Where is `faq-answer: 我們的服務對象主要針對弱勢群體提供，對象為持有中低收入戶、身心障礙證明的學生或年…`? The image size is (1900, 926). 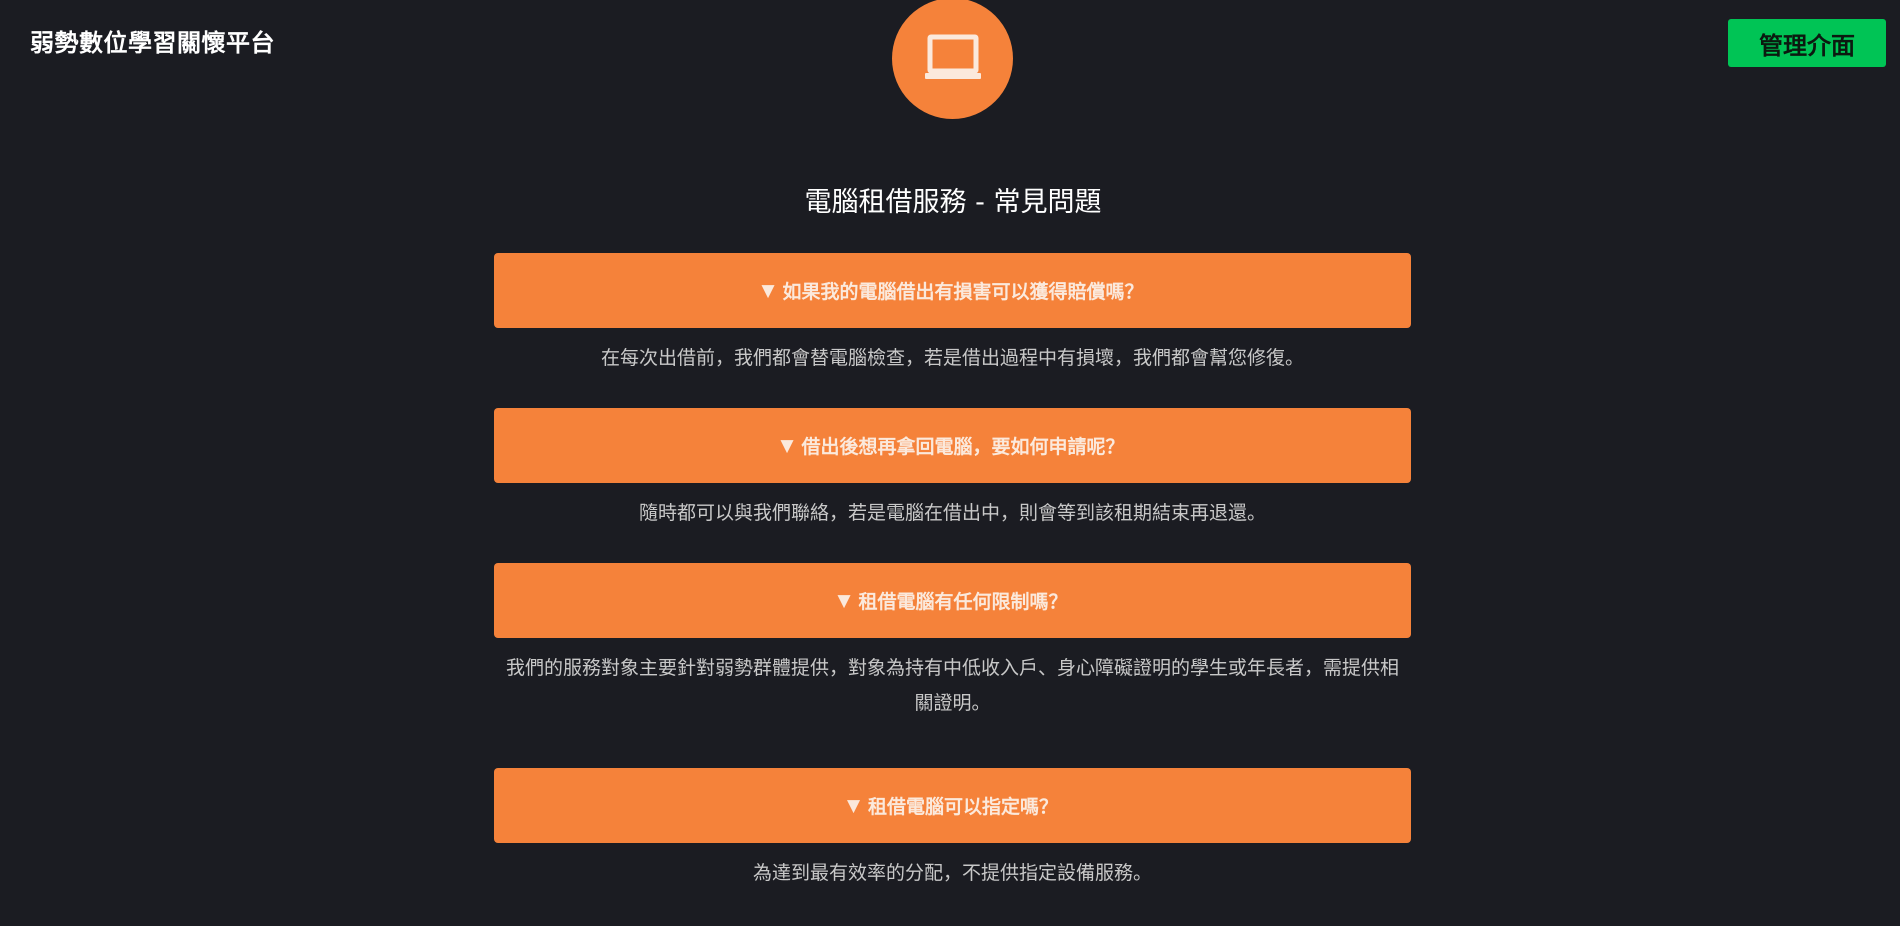
faq-answer: 我們的服務對象主要針對弱勢群體提供，對象為持有中低收入戶、身心障礙證明的學生或年… is located at coordinates (952, 685).